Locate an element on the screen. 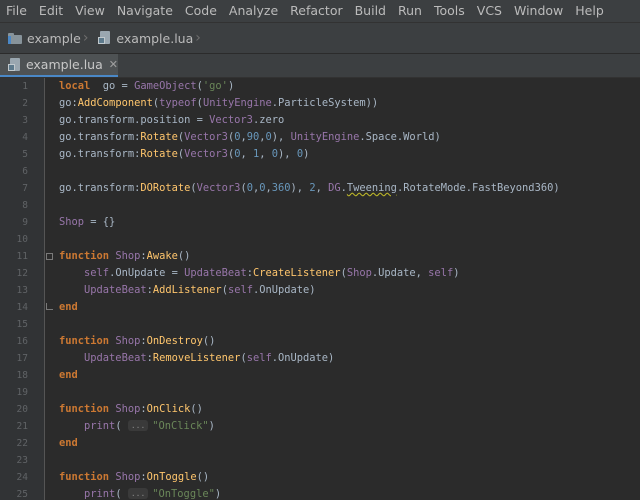 This screenshot has width=640, height=500. tab-example-lua: example.lua ✕ is located at coordinates (59, 65).